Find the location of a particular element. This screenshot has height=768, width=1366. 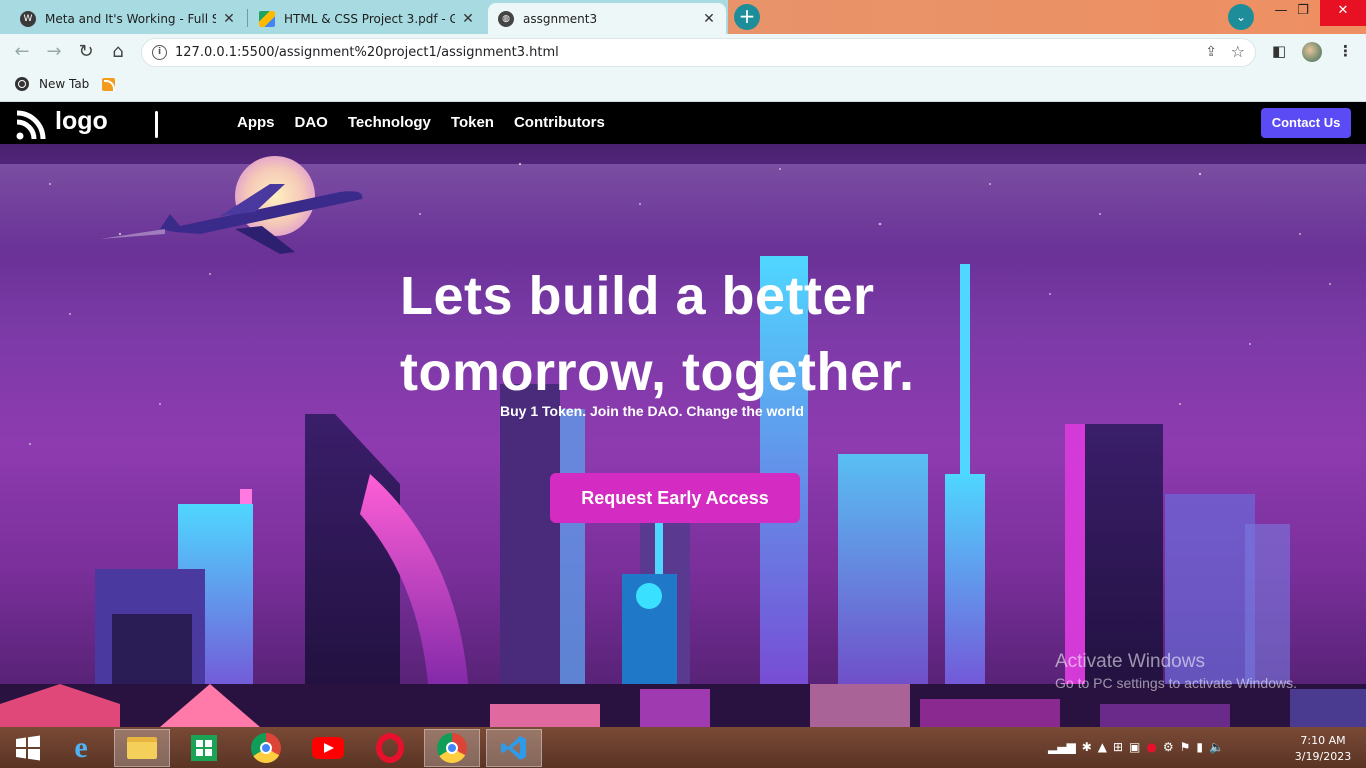

back-icon: ← is located at coordinates (22, 52).